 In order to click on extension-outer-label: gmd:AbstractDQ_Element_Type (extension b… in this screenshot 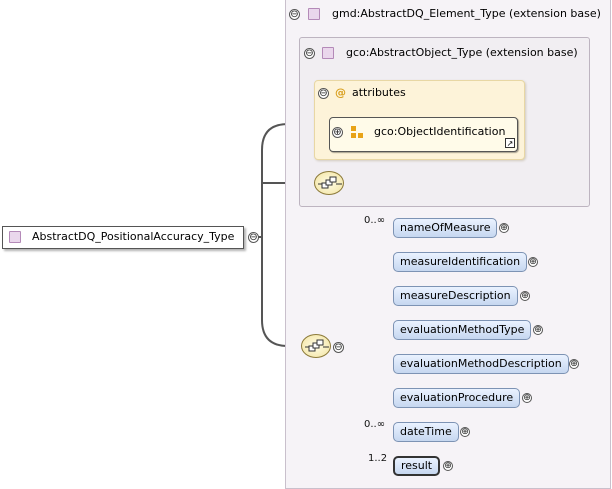, I will do `click(466, 13)`.